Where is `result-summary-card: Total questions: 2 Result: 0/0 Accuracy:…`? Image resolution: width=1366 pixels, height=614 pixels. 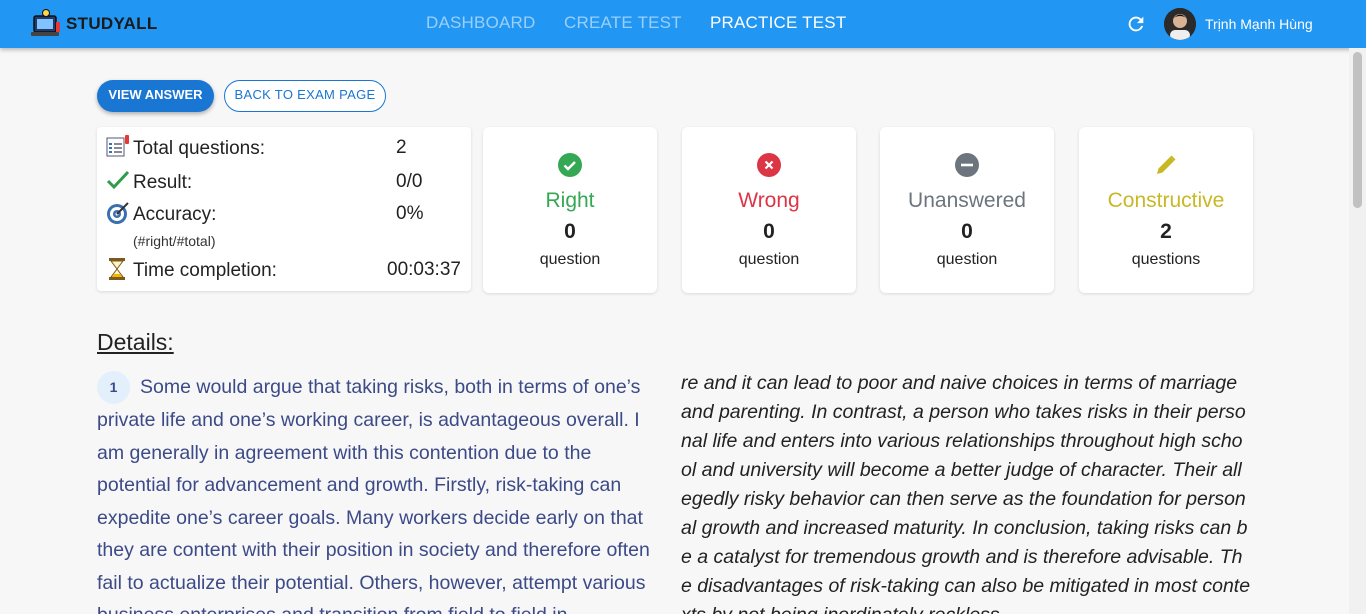 result-summary-card: Total questions: 2 Result: 0/0 Accuracy:… is located at coordinates (284, 209).